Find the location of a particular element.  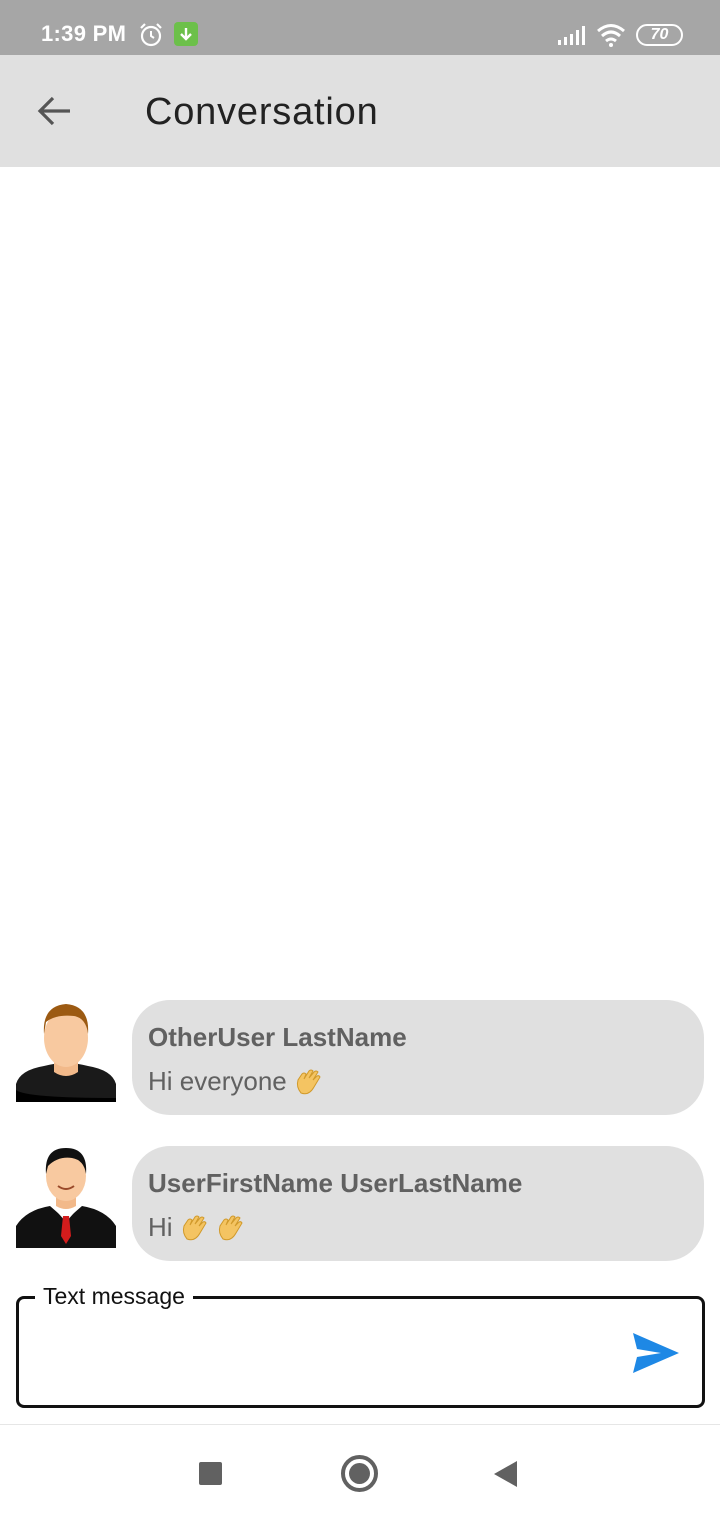

message-item: UserFirstName UserLastName Hi is located at coordinates (360, 1203).